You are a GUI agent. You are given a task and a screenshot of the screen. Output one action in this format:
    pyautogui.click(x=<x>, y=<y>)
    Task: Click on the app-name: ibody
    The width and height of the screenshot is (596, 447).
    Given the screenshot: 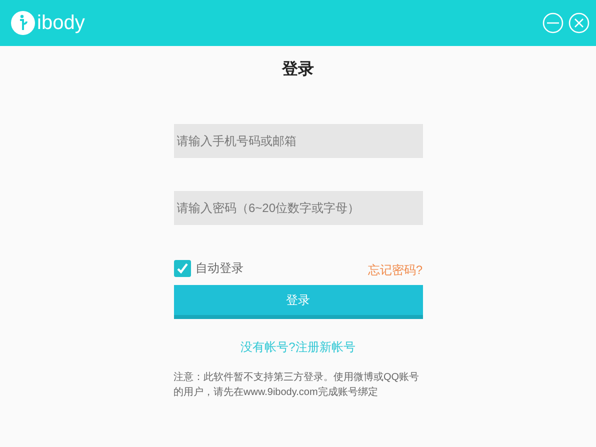 What is the action you would take?
    pyautogui.click(x=61, y=23)
    